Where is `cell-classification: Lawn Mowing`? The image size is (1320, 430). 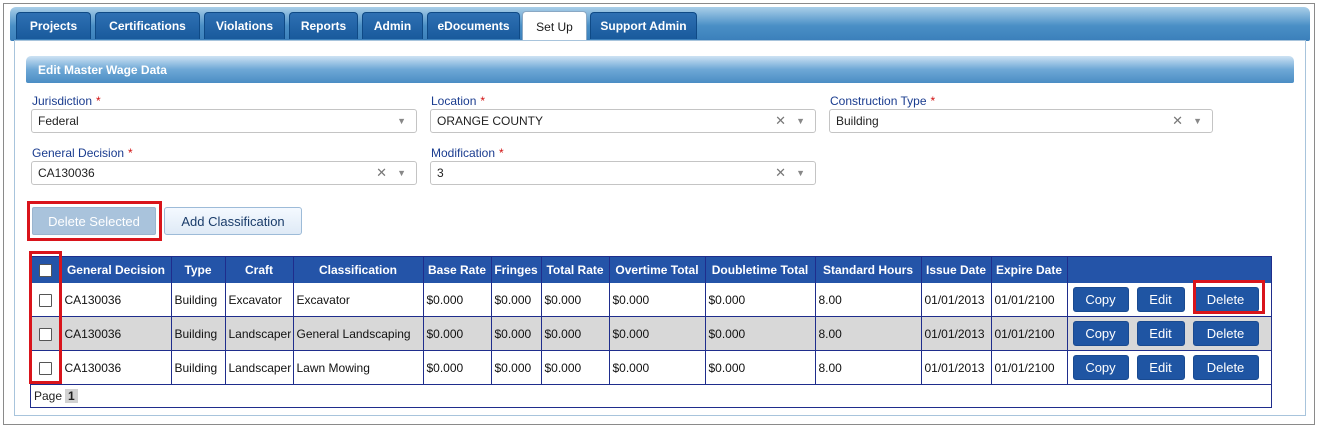
cell-classification: Lawn Mowing is located at coordinates (358, 367).